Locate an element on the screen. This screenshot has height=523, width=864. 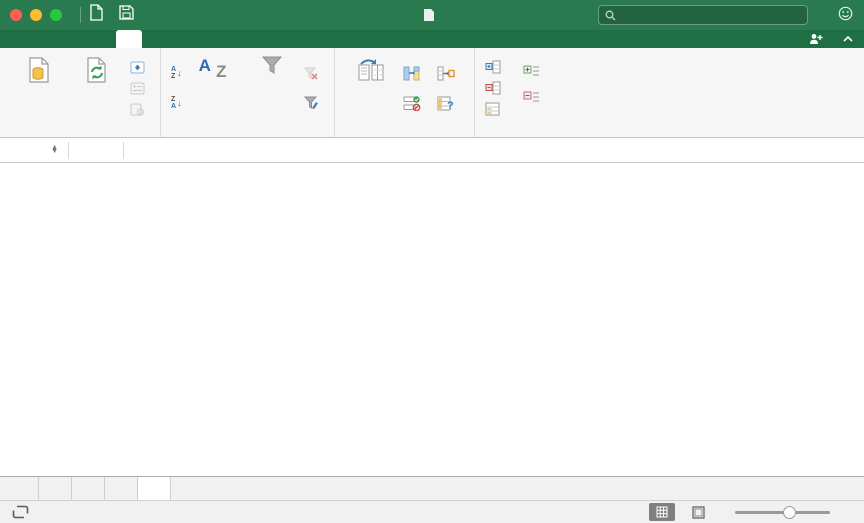
subtotal-button is located at coordinates (498, 109).